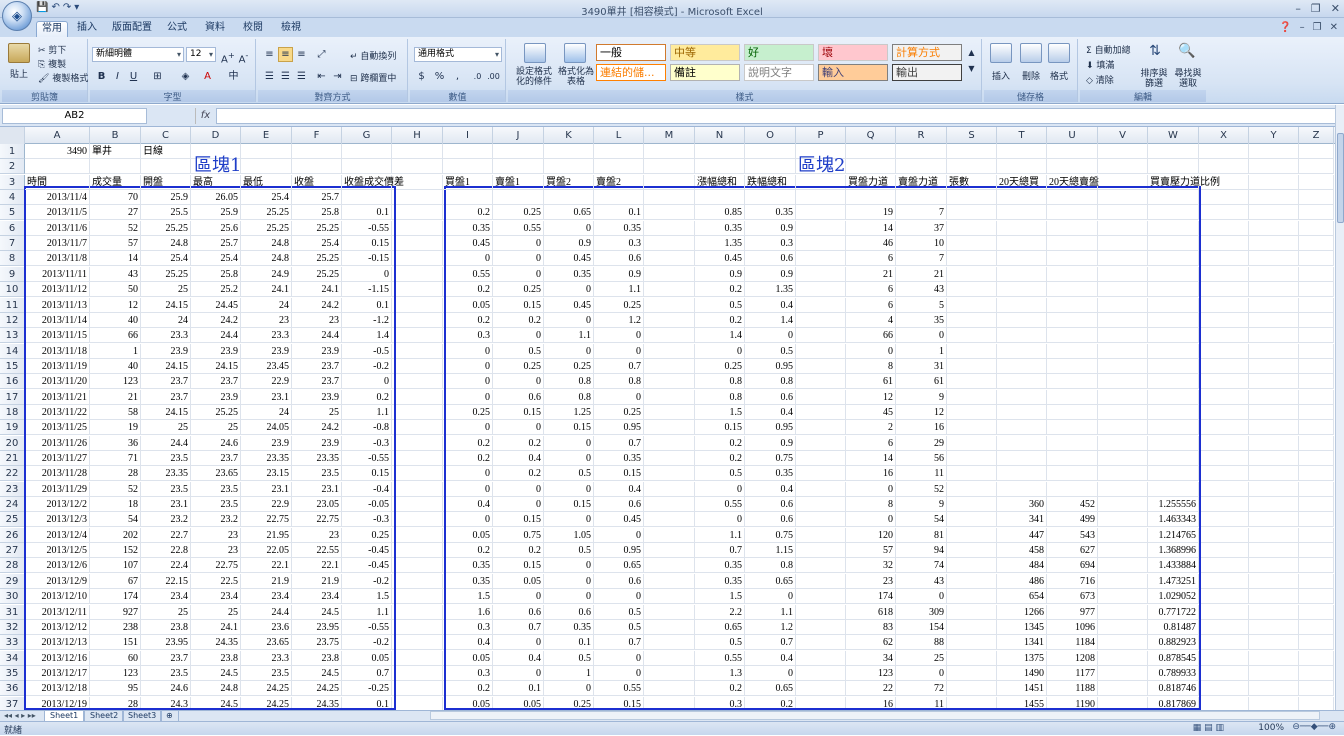 This screenshot has width=1344, height=736. Describe the element at coordinates (417, 581) in the screenshot. I see `cell-H29` at that location.